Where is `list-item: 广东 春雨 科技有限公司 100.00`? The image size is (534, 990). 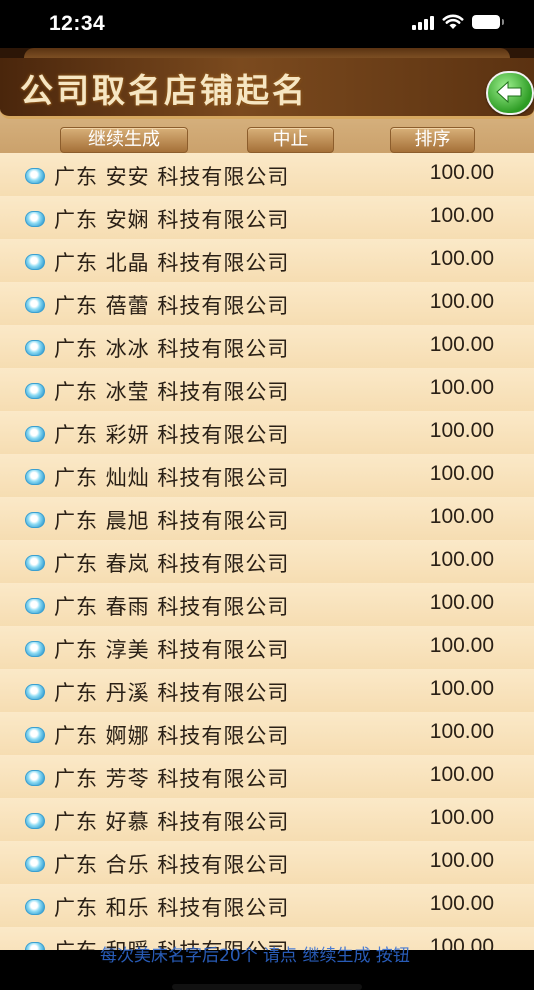 list-item: 广东 春雨 科技有限公司 100.00 is located at coordinates (267, 605).